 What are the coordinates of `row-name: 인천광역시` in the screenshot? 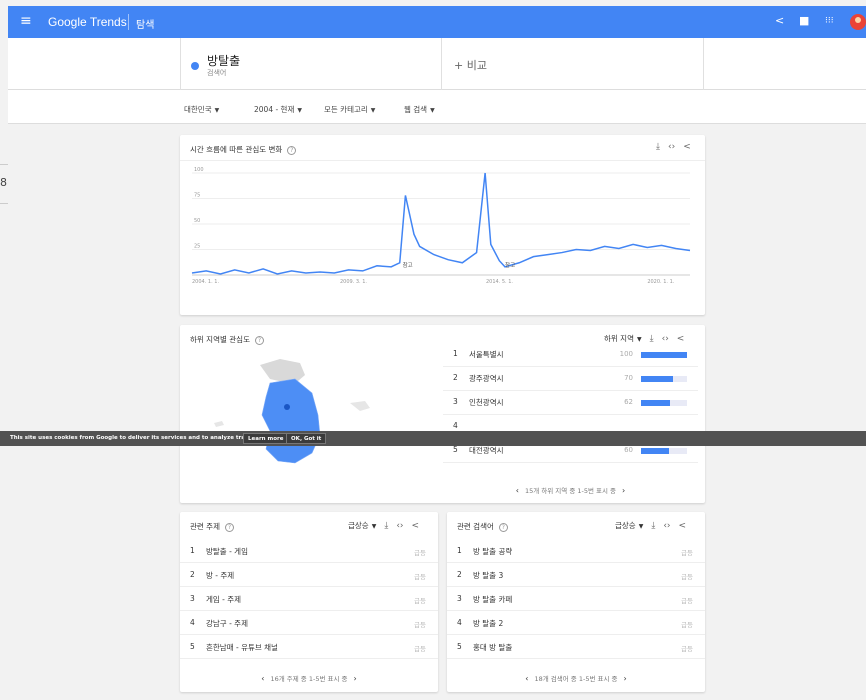 It's located at (486, 402).